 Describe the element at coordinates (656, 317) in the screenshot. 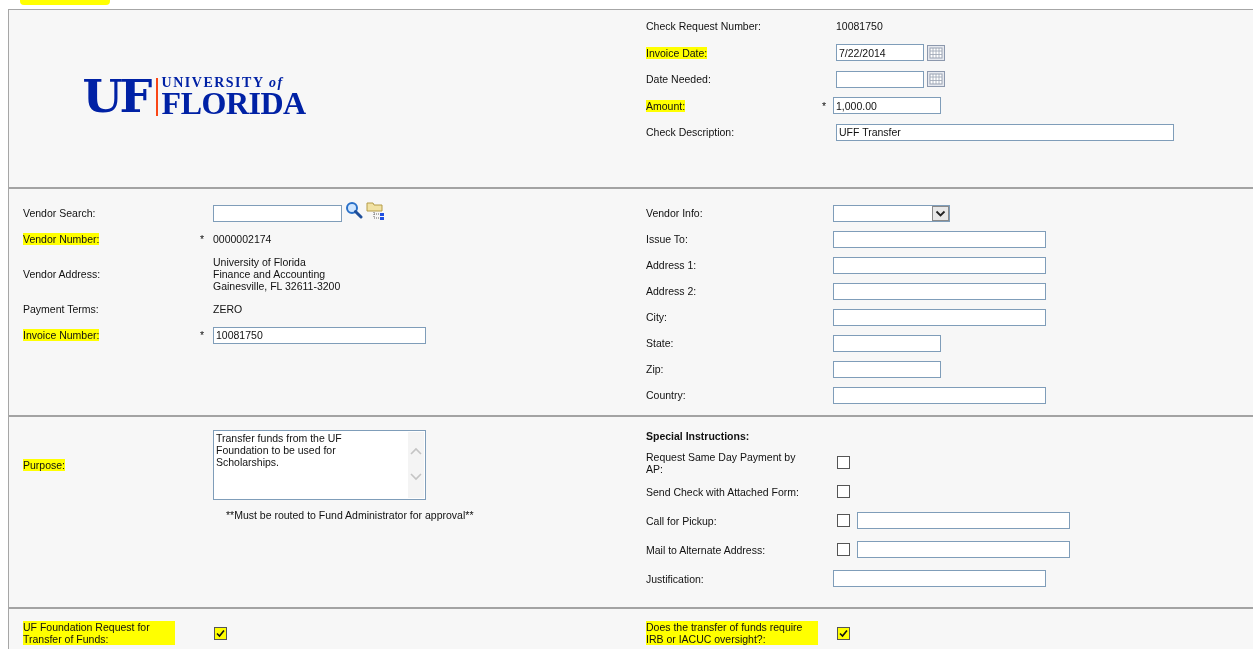

I see `field-label: City:` at that location.